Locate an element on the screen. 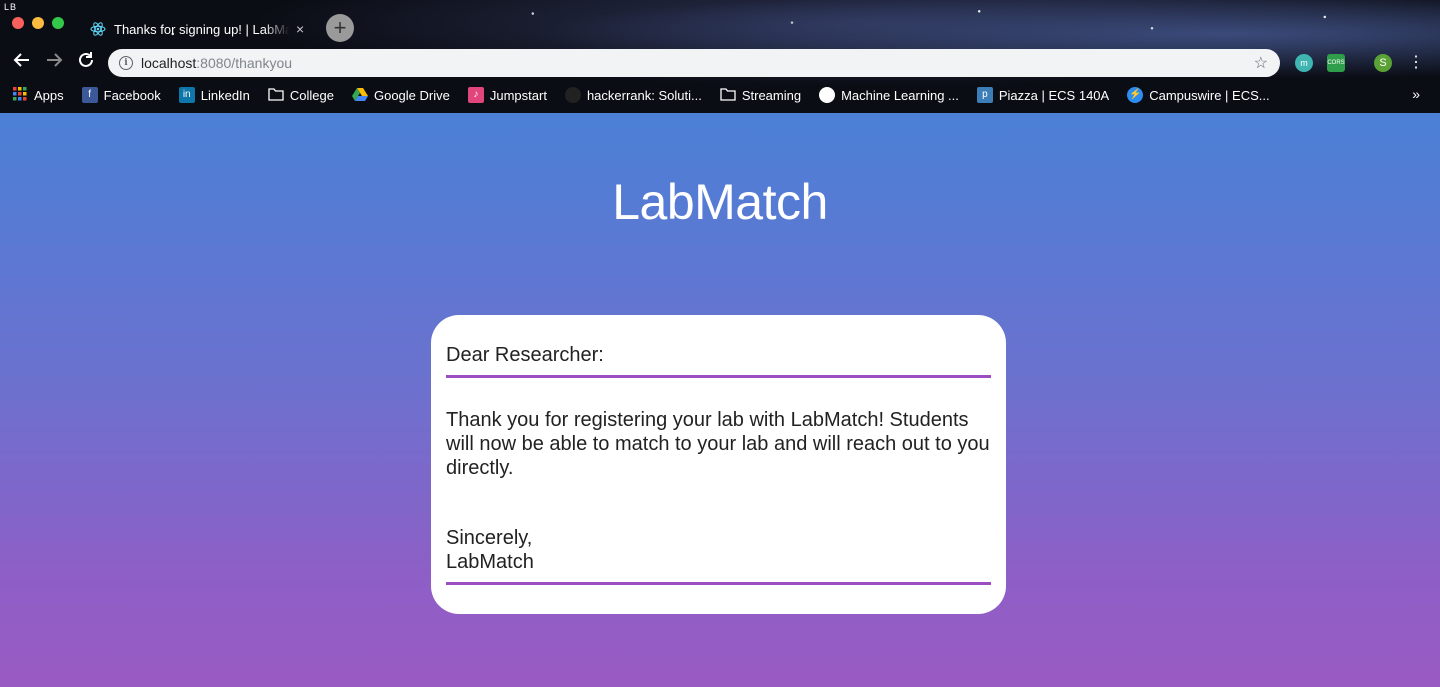 The image size is (1440, 687). salutation: Dear Researcher: is located at coordinates (525, 355).